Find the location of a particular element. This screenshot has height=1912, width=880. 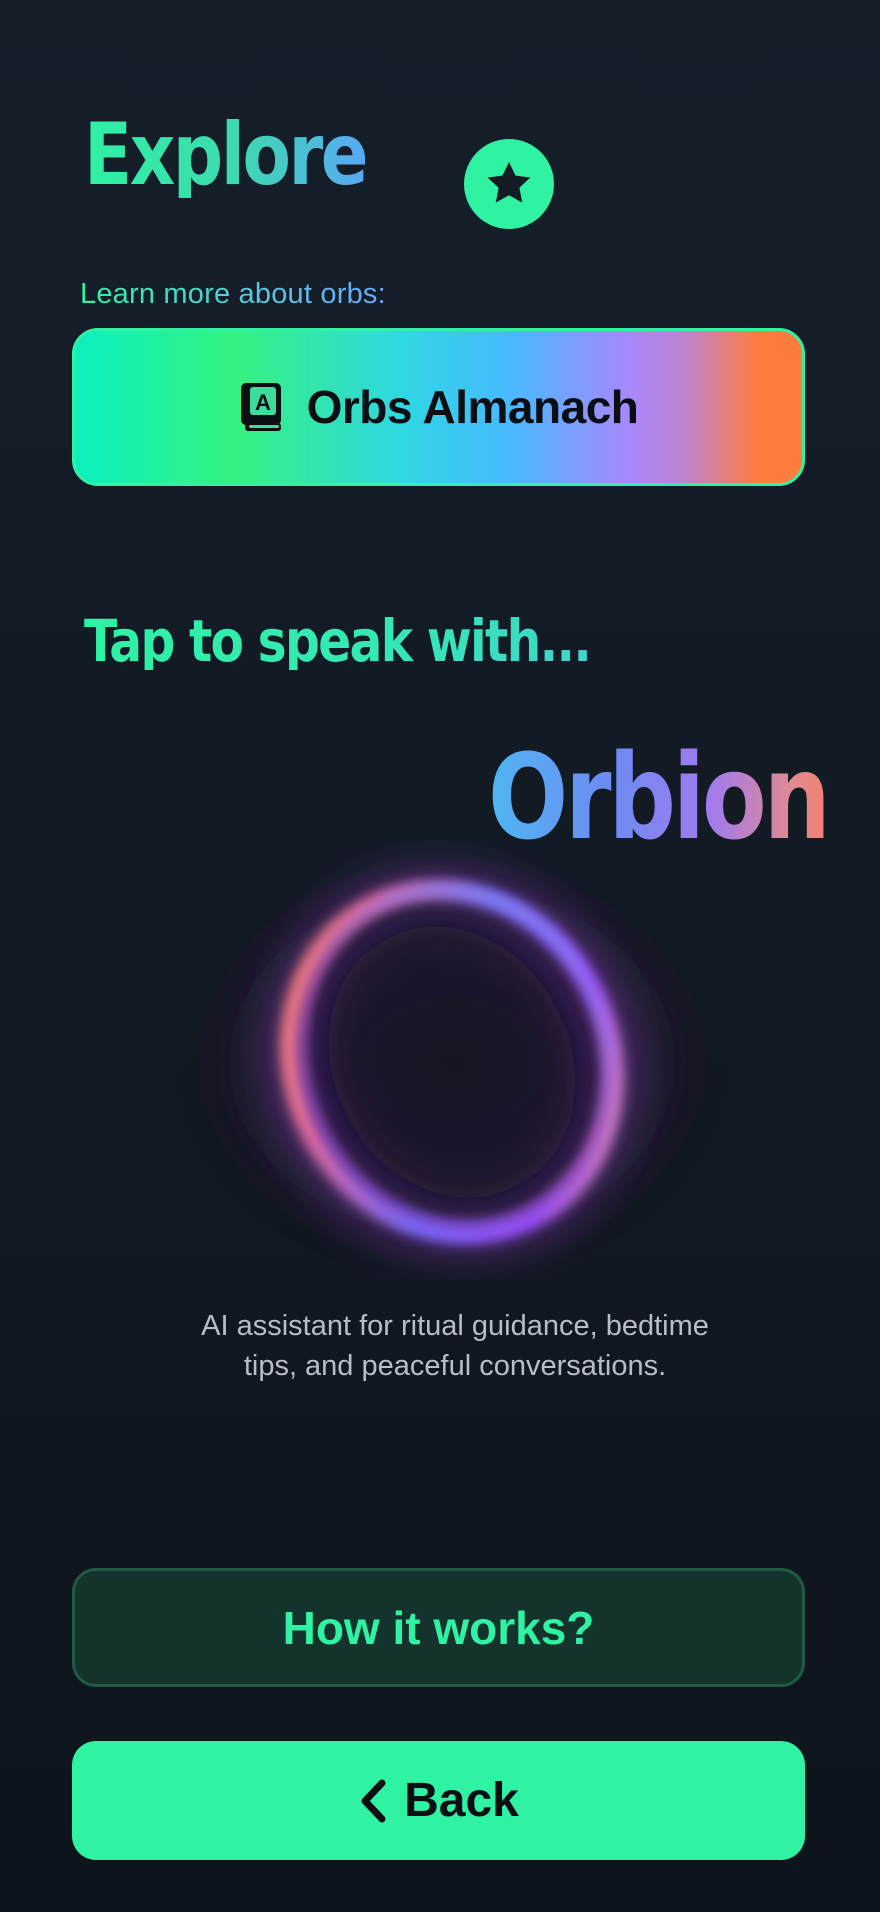

page-title: Explore is located at coordinates (226, 155).